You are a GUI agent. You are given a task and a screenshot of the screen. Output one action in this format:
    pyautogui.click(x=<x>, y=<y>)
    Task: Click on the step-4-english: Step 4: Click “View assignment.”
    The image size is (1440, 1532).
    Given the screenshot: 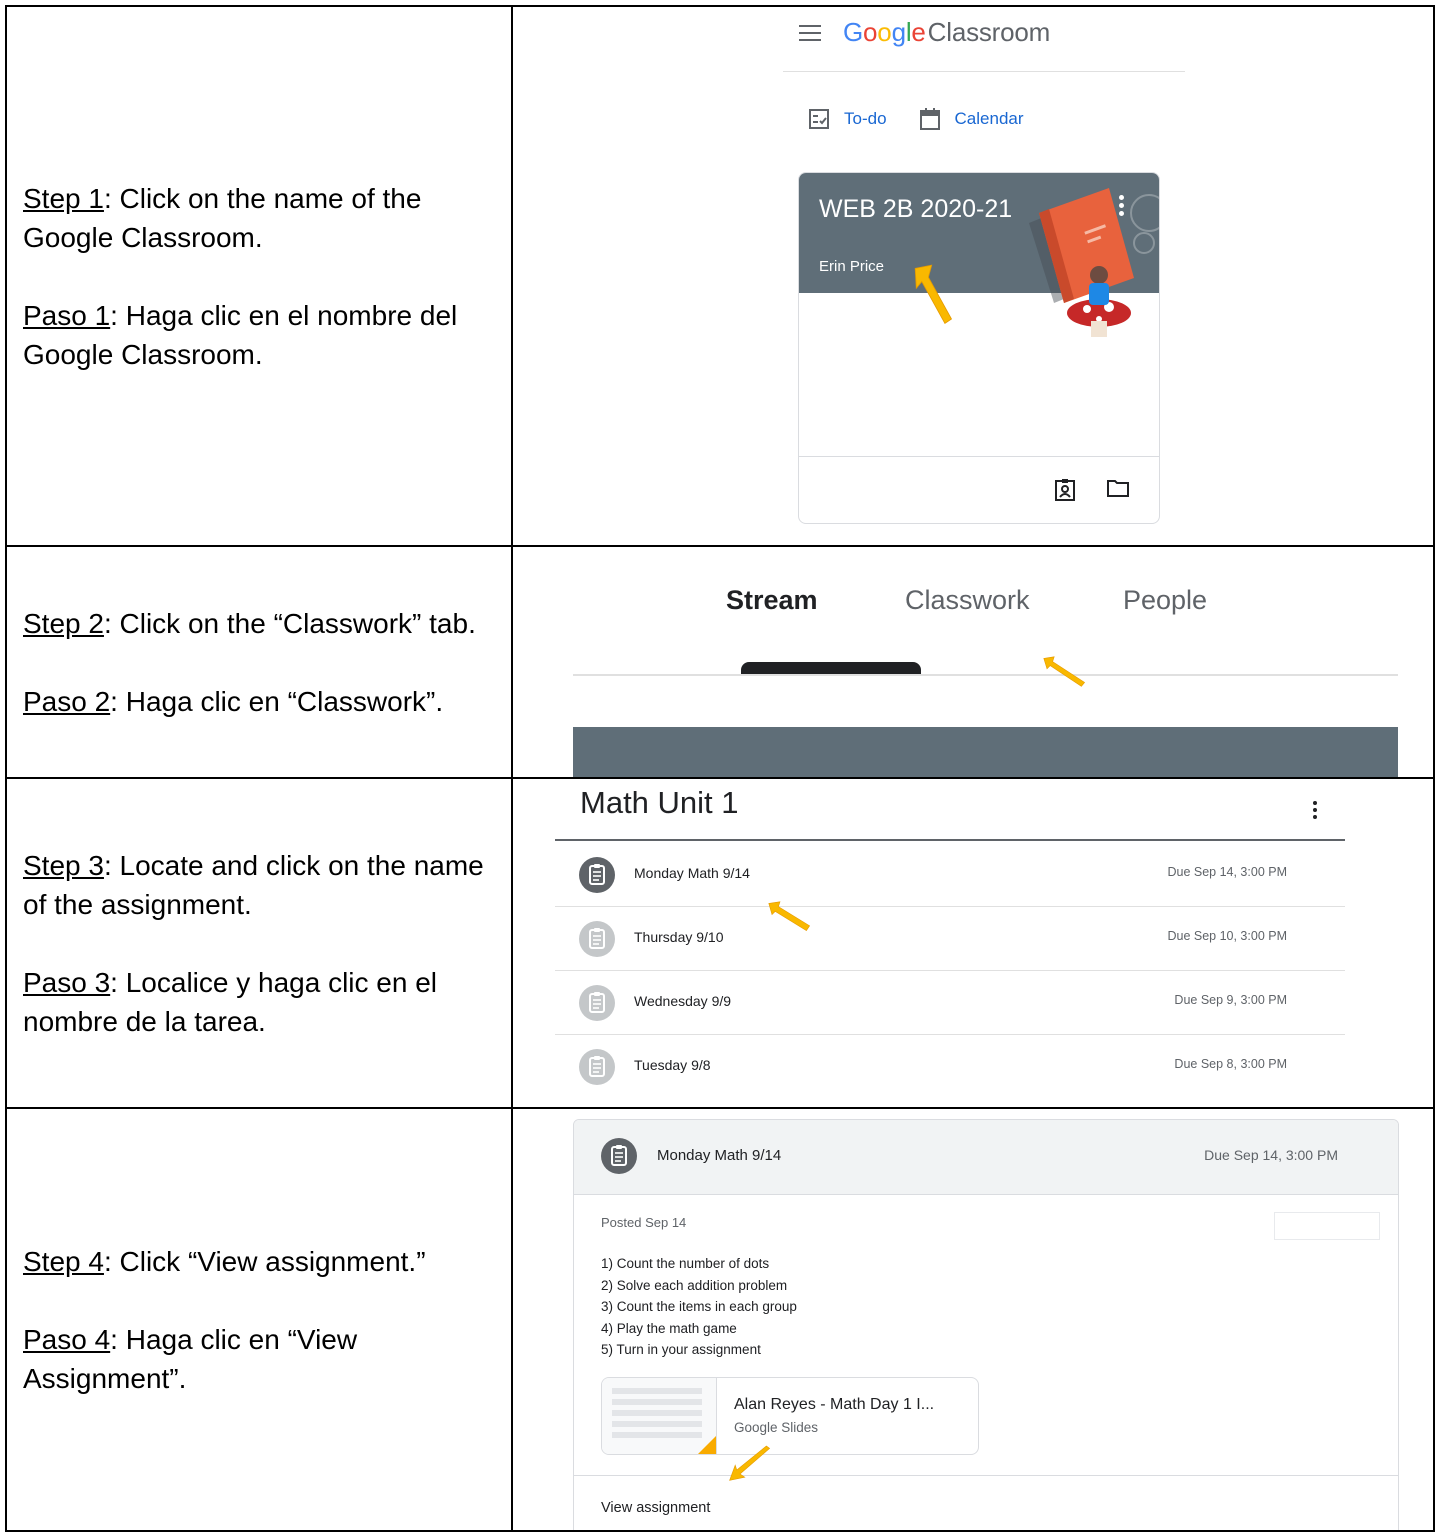 What is the action you would take?
    pyautogui.click(x=262, y=1261)
    